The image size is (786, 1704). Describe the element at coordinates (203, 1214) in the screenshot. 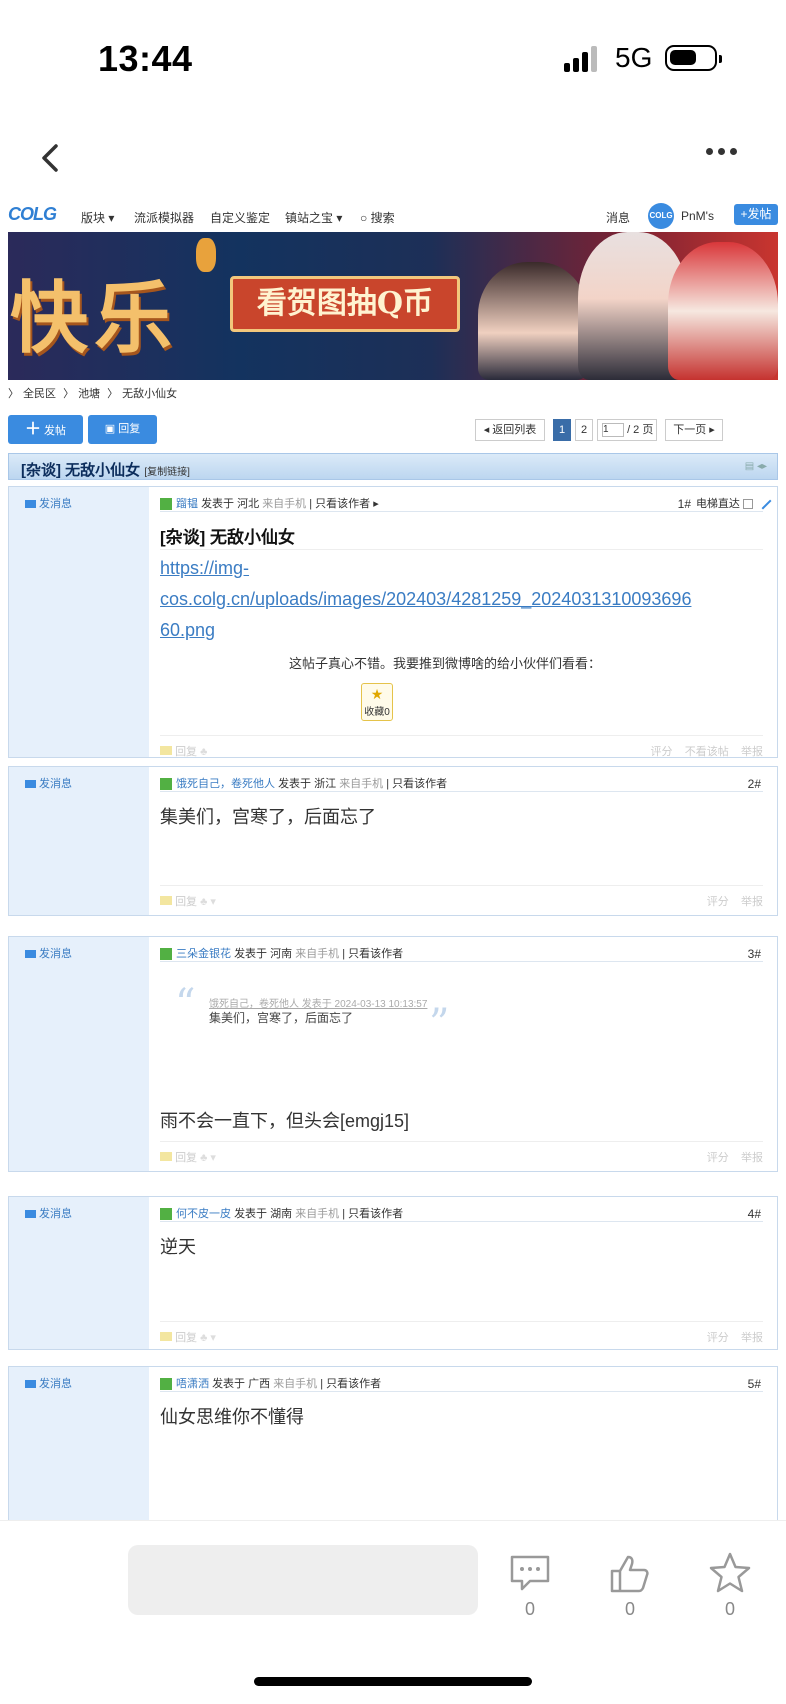

I see `post-author: 何不皮一皮` at that location.